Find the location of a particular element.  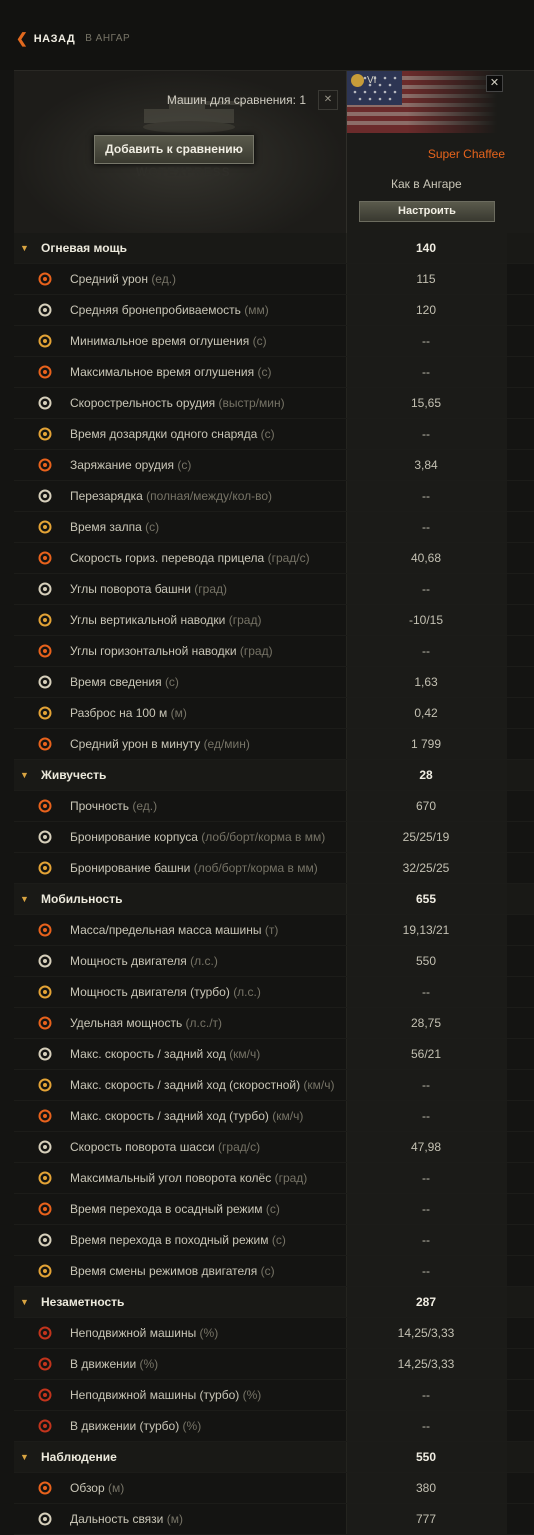

stat-row: Время дозарядки одного снаряда (с) -- is located at coordinates (274, 434).